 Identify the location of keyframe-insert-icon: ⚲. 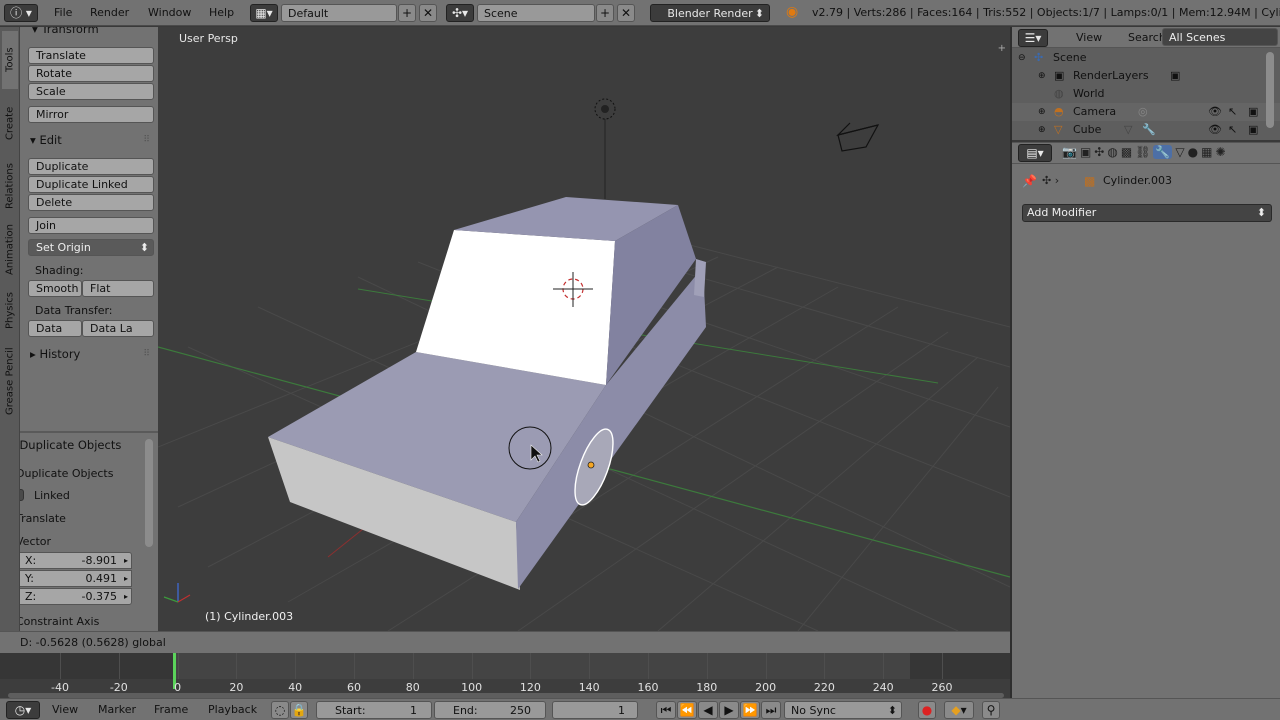
(991, 710).